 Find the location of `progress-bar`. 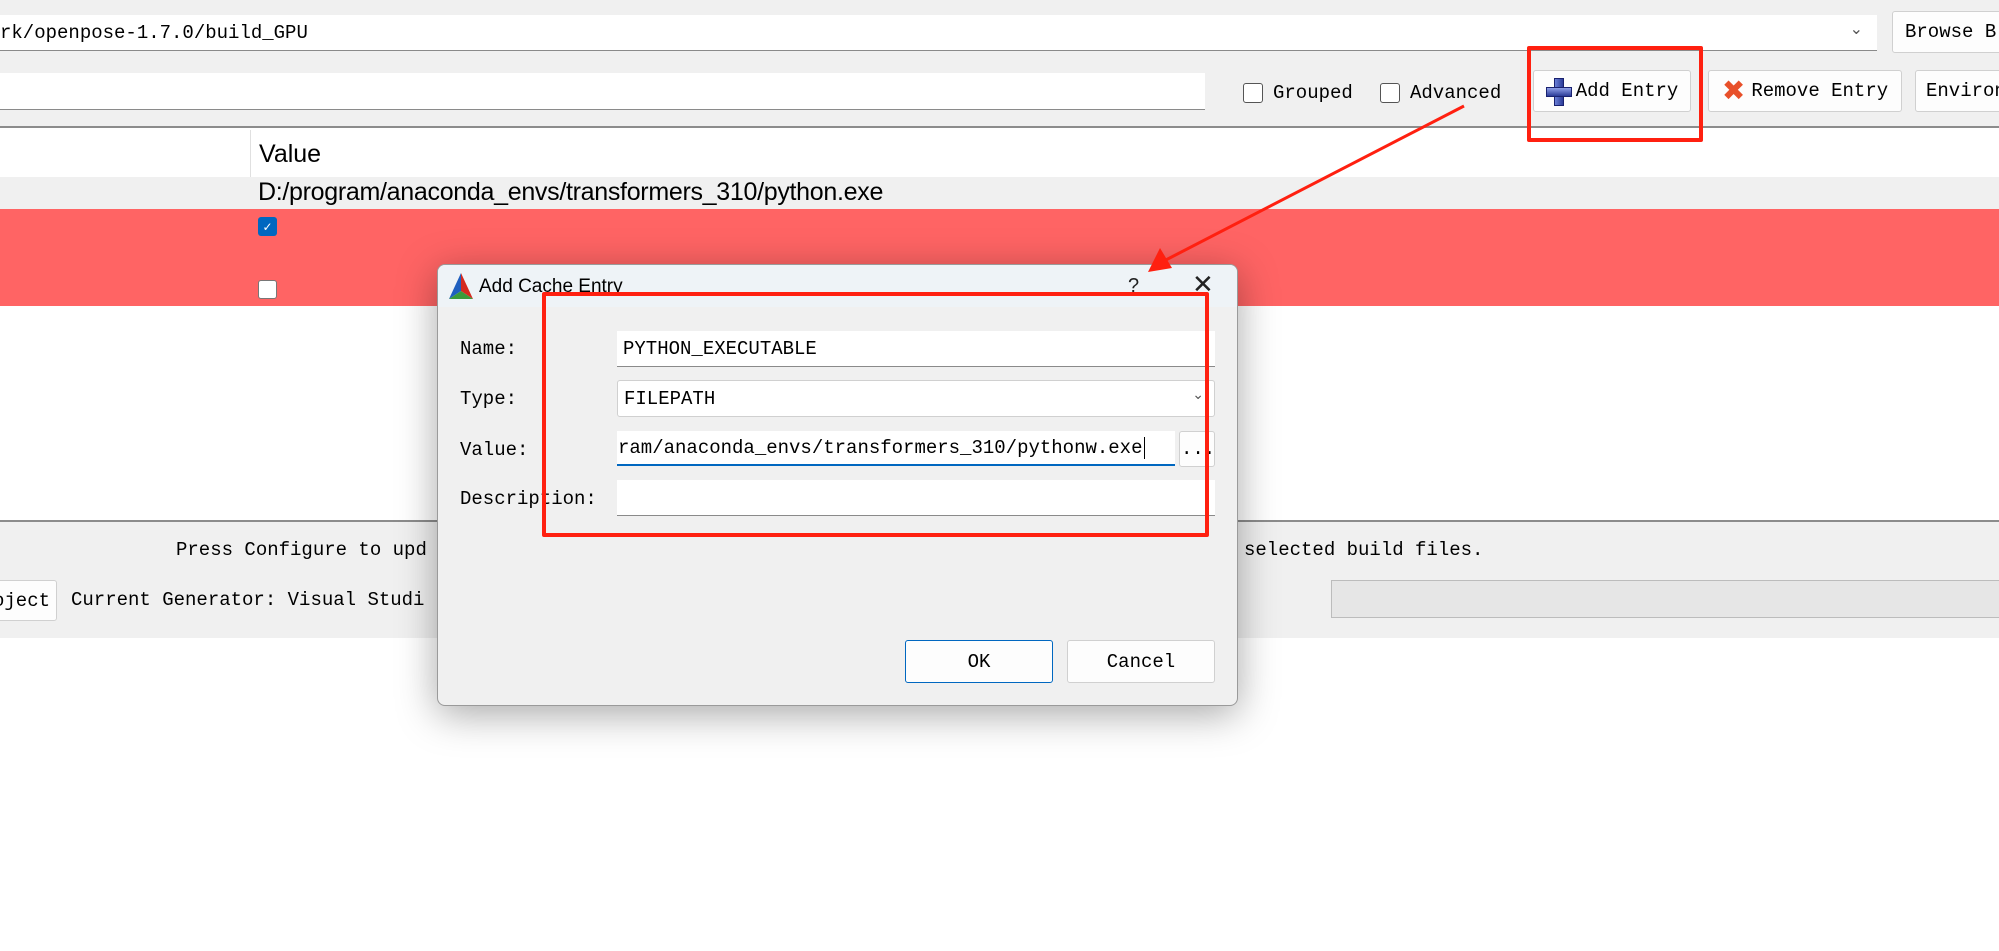

progress-bar is located at coordinates (1665, 599).